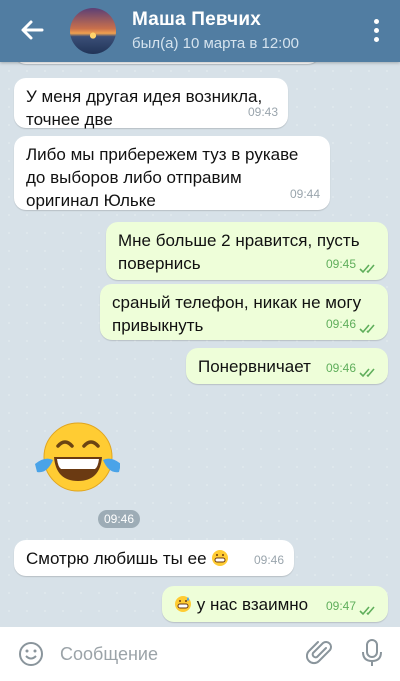 The height and width of the screenshot is (681, 400). I want to click on message-time: 09:43, so click(262, 112).